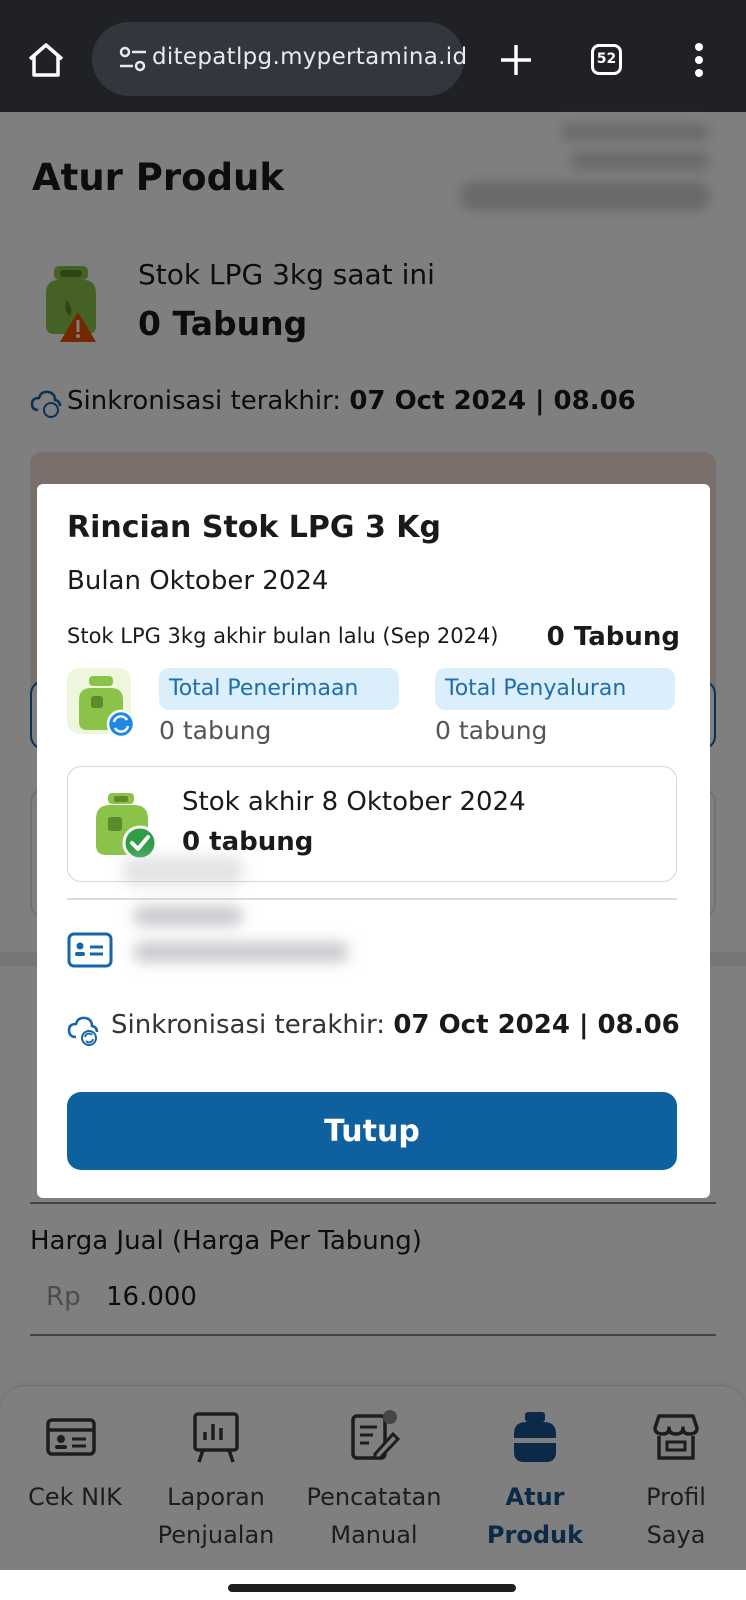 This screenshot has height=1600, width=746. Describe the element at coordinates (491, 730) in the screenshot. I see `total-distributed-value: 0 tabung` at that location.